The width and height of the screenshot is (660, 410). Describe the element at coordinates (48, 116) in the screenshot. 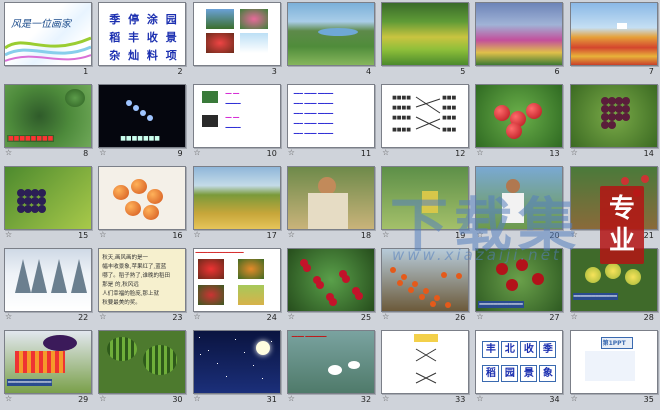

I see `slide-preview: ■■■■■■■■` at that location.